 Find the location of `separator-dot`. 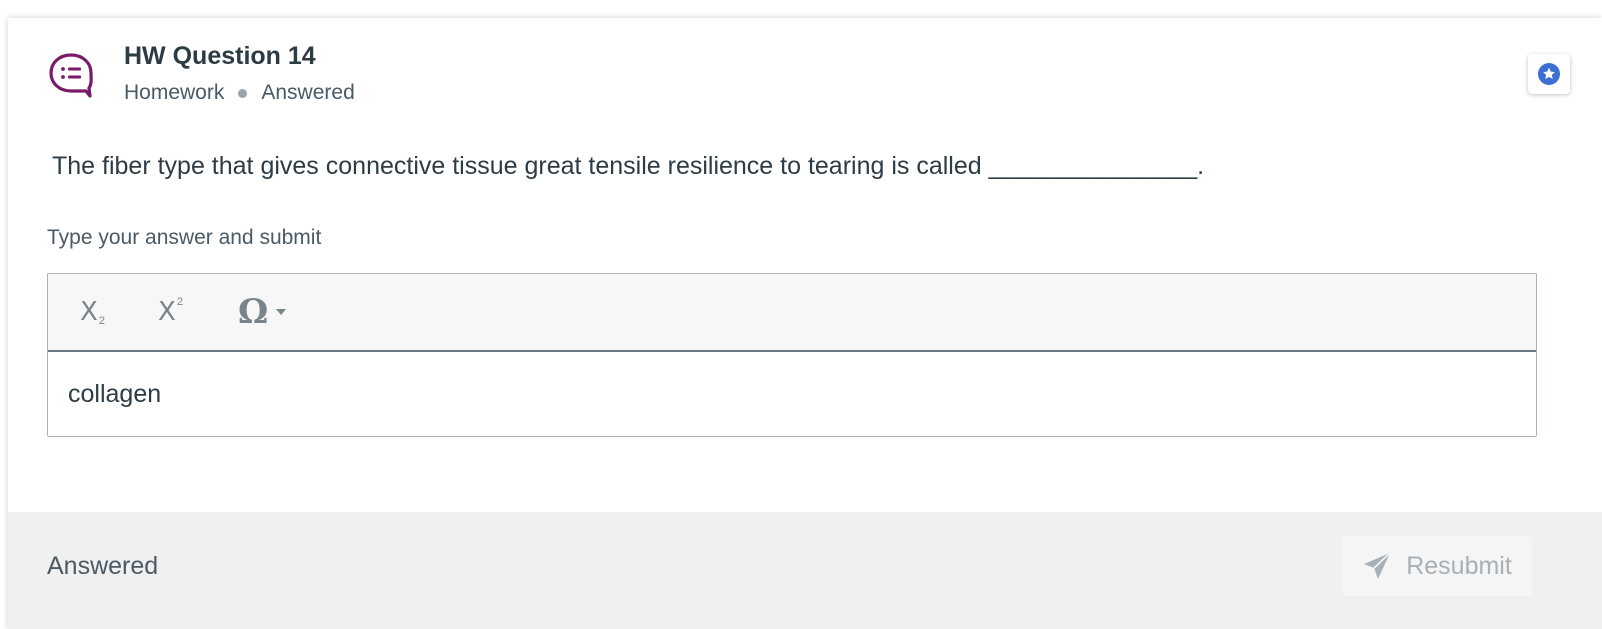

separator-dot is located at coordinates (243, 93).